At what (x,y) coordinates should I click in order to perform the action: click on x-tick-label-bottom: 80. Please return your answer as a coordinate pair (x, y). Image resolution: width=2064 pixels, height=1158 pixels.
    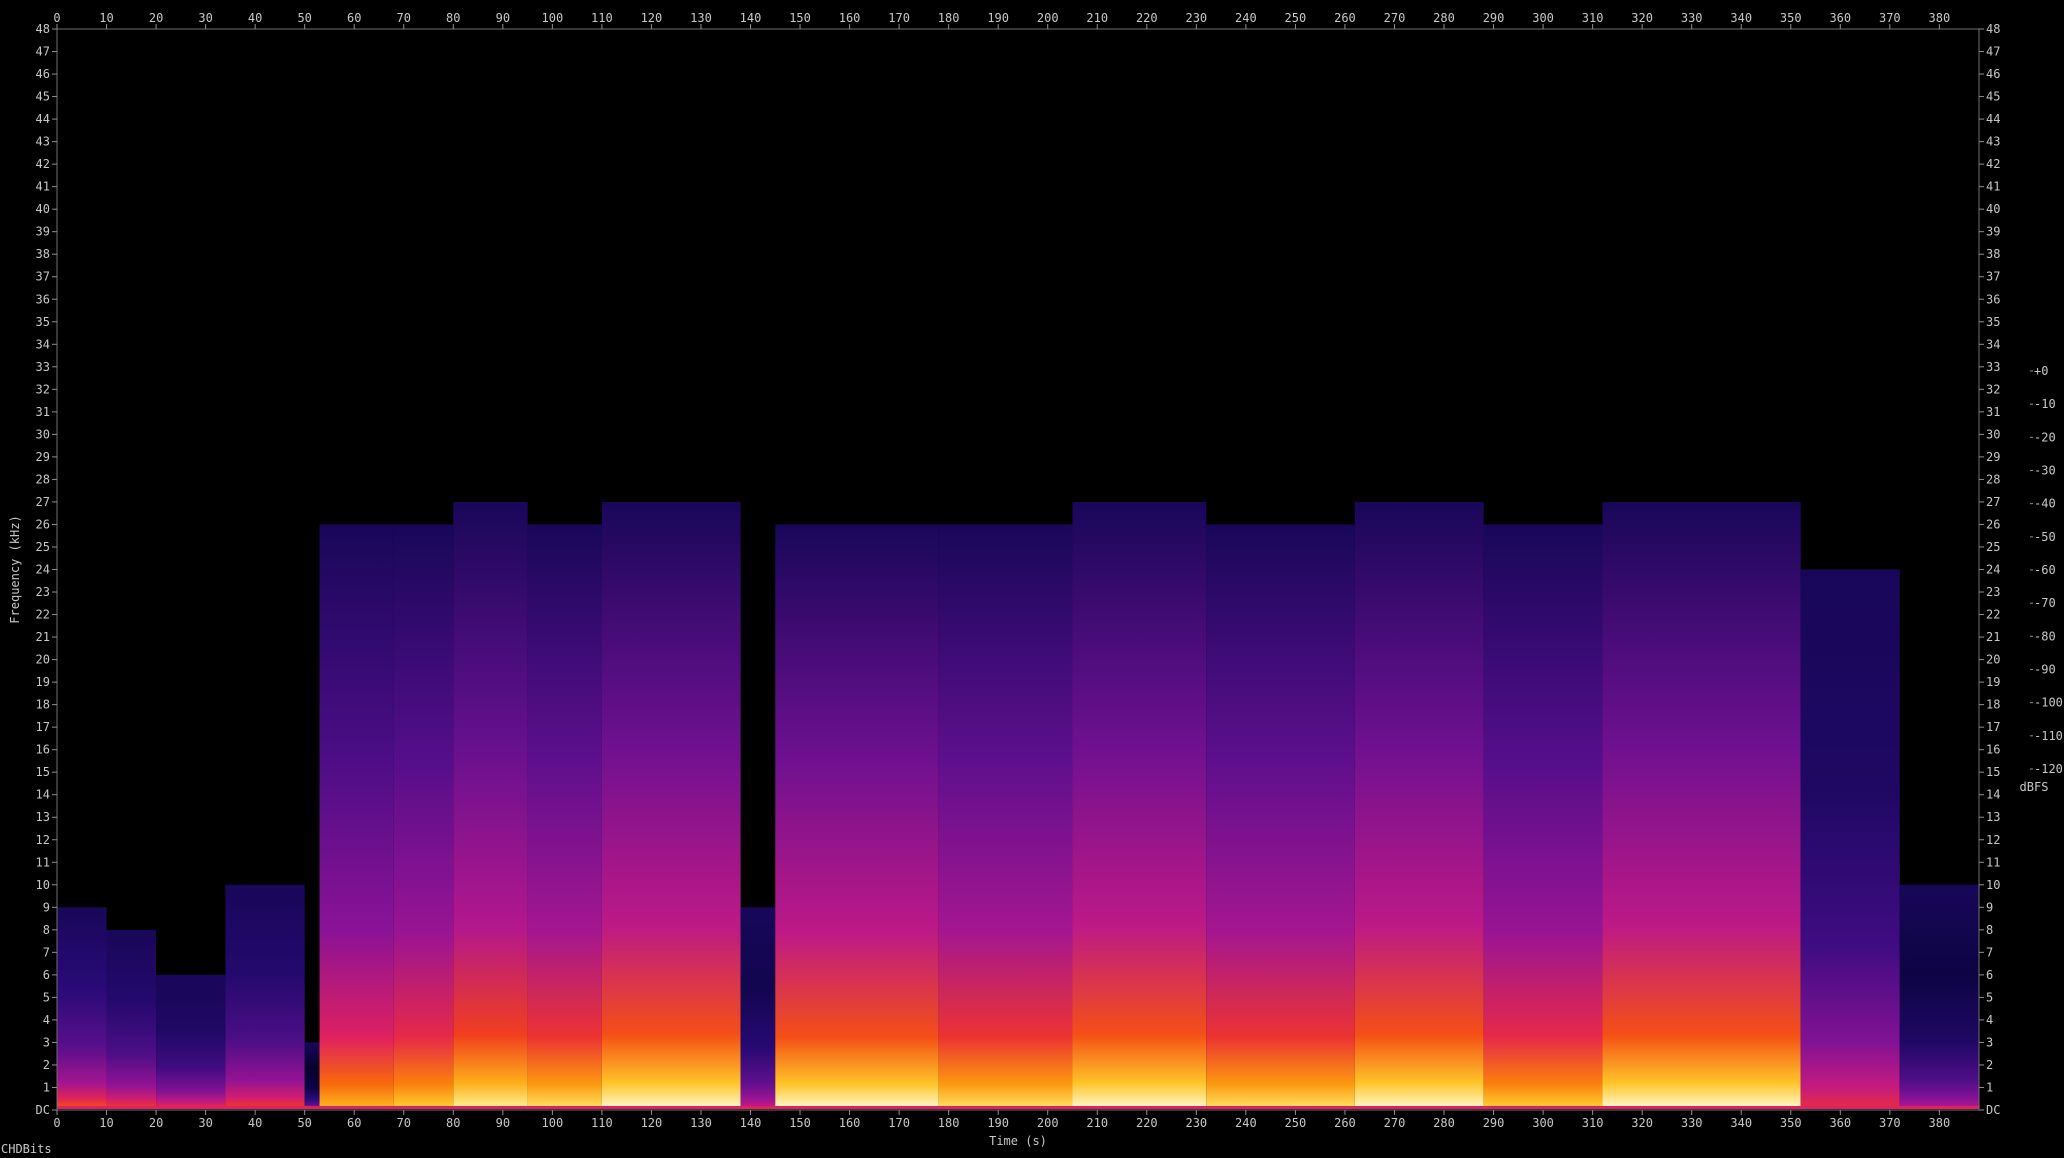
    Looking at the image, I should click on (453, 1123).